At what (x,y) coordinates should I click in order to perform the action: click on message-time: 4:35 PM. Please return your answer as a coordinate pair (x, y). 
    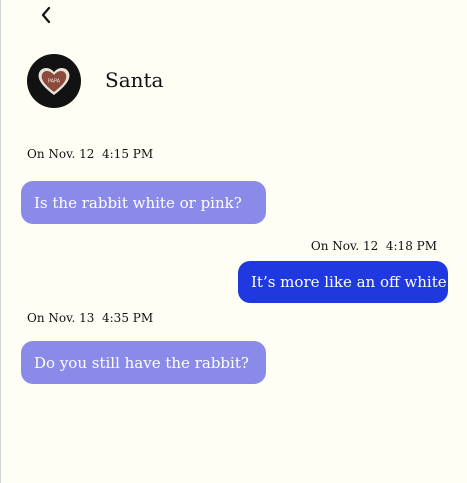
    Looking at the image, I should click on (128, 318).